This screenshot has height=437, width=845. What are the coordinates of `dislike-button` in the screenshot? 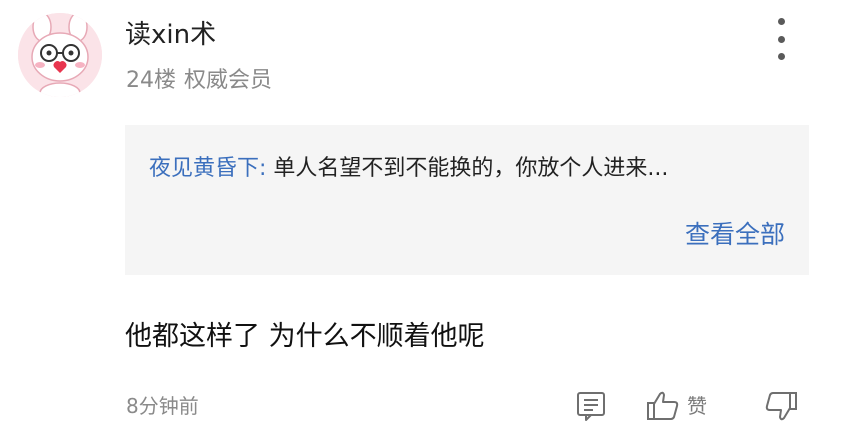 It's located at (781, 406).